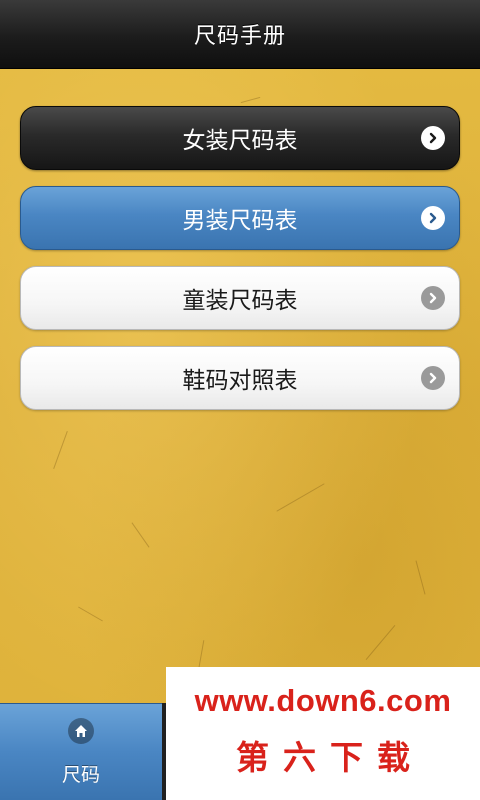  I want to click on watermark-name: 第六下载, so click(330, 757).